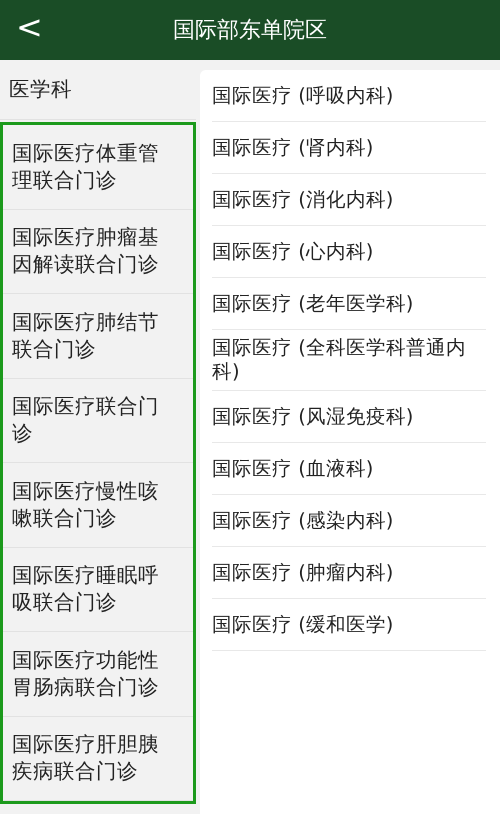 This screenshot has height=814, width=500. I want to click on page-title: 国际部东单院区, so click(250, 31).